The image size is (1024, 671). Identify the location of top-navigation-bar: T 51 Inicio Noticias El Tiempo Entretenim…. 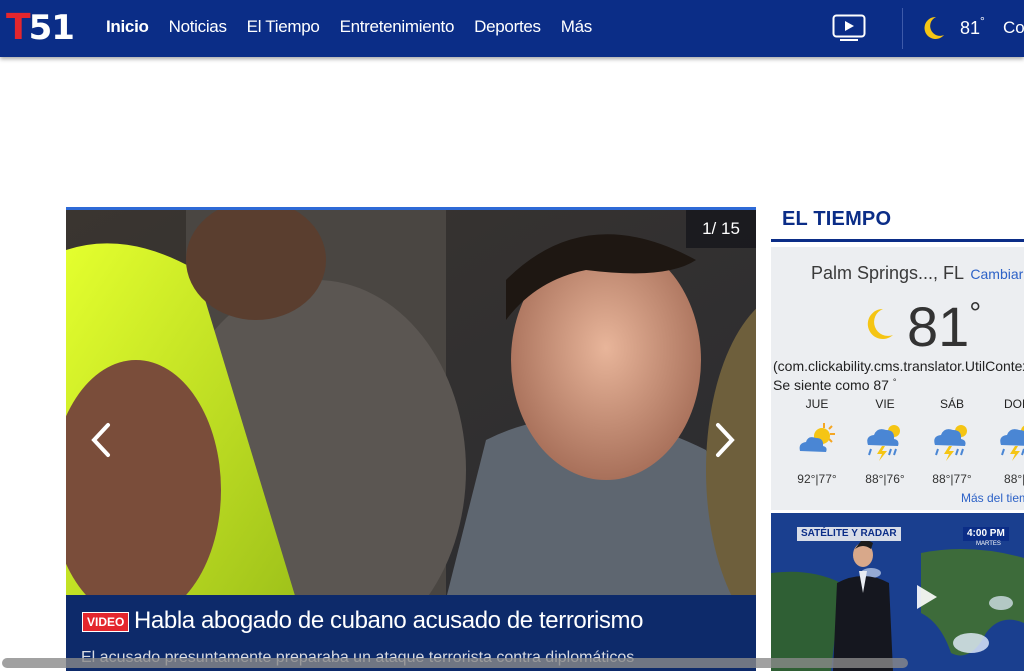
(512, 28).